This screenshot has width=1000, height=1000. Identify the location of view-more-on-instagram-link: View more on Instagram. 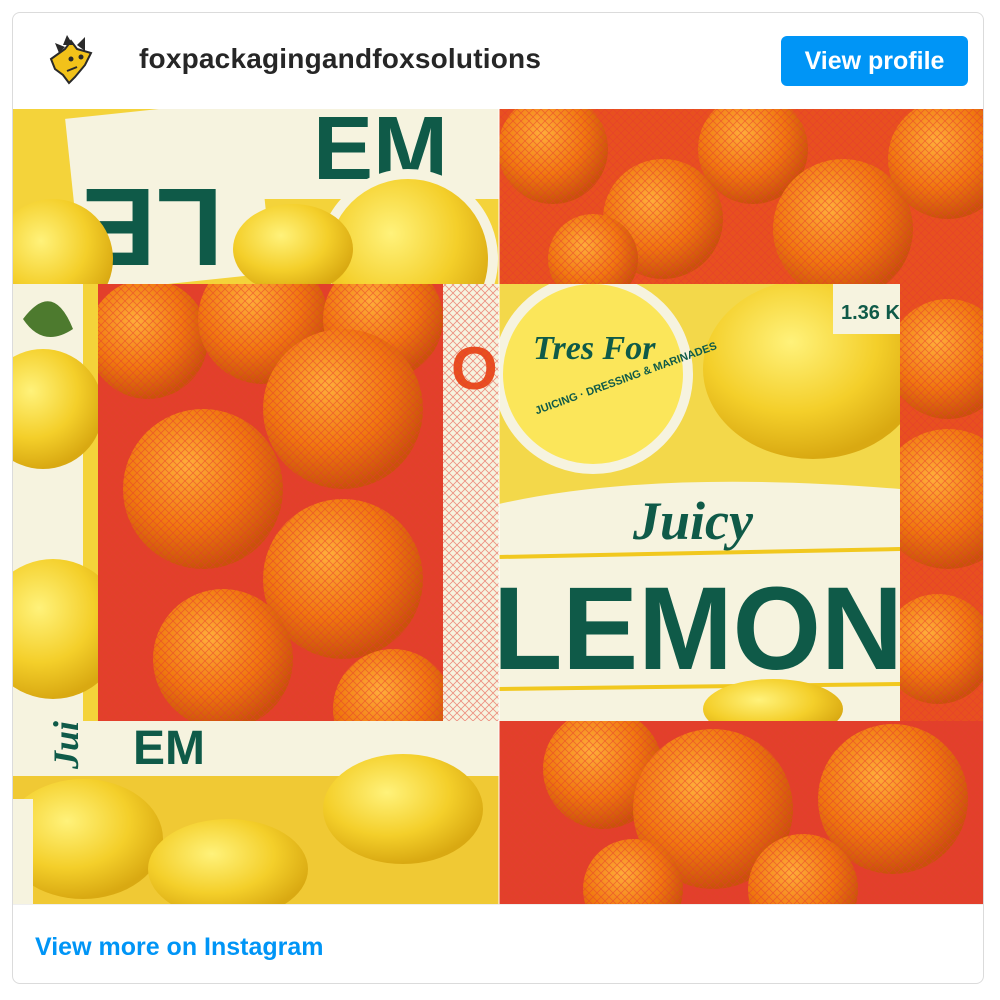
(179, 947).